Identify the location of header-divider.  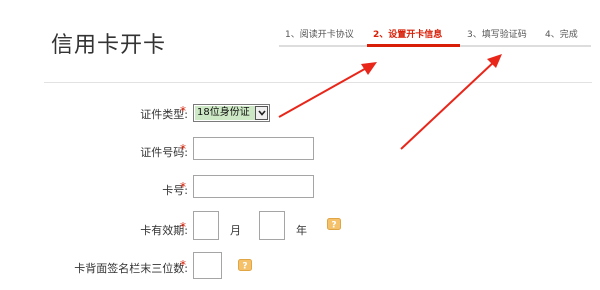
(318, 82).